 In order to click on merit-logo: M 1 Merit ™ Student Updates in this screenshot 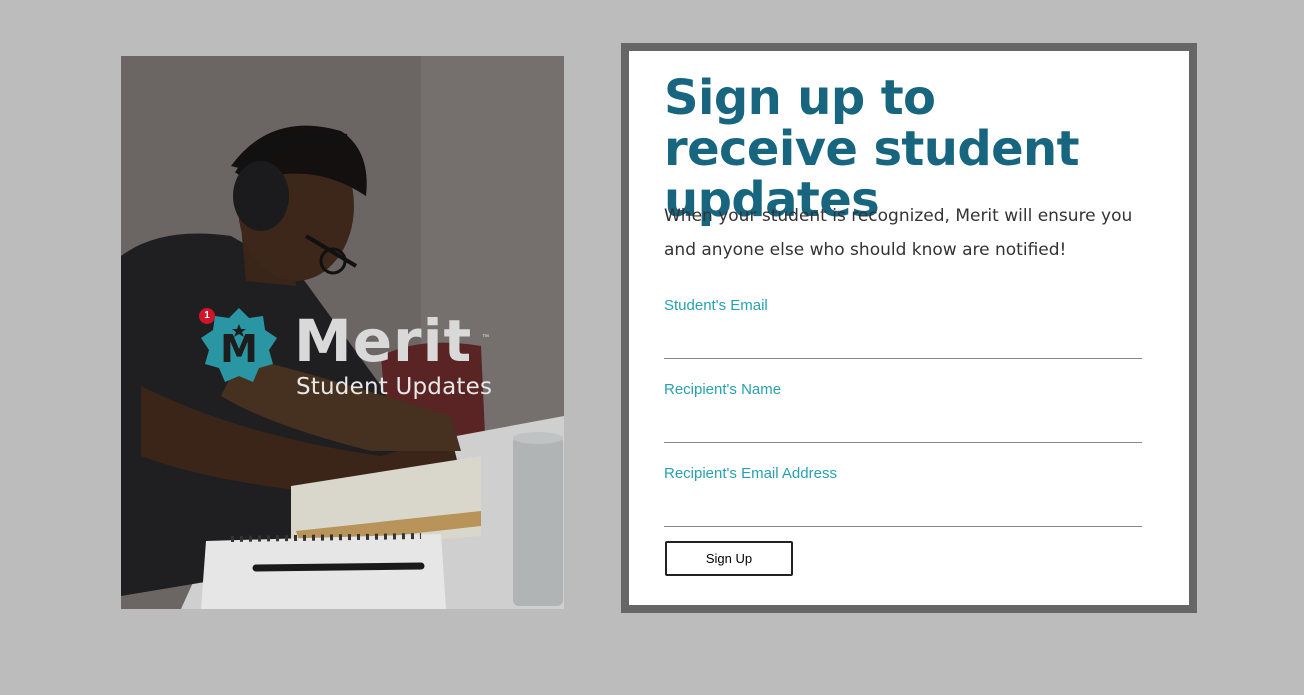, I will do `click(349, 356)`.